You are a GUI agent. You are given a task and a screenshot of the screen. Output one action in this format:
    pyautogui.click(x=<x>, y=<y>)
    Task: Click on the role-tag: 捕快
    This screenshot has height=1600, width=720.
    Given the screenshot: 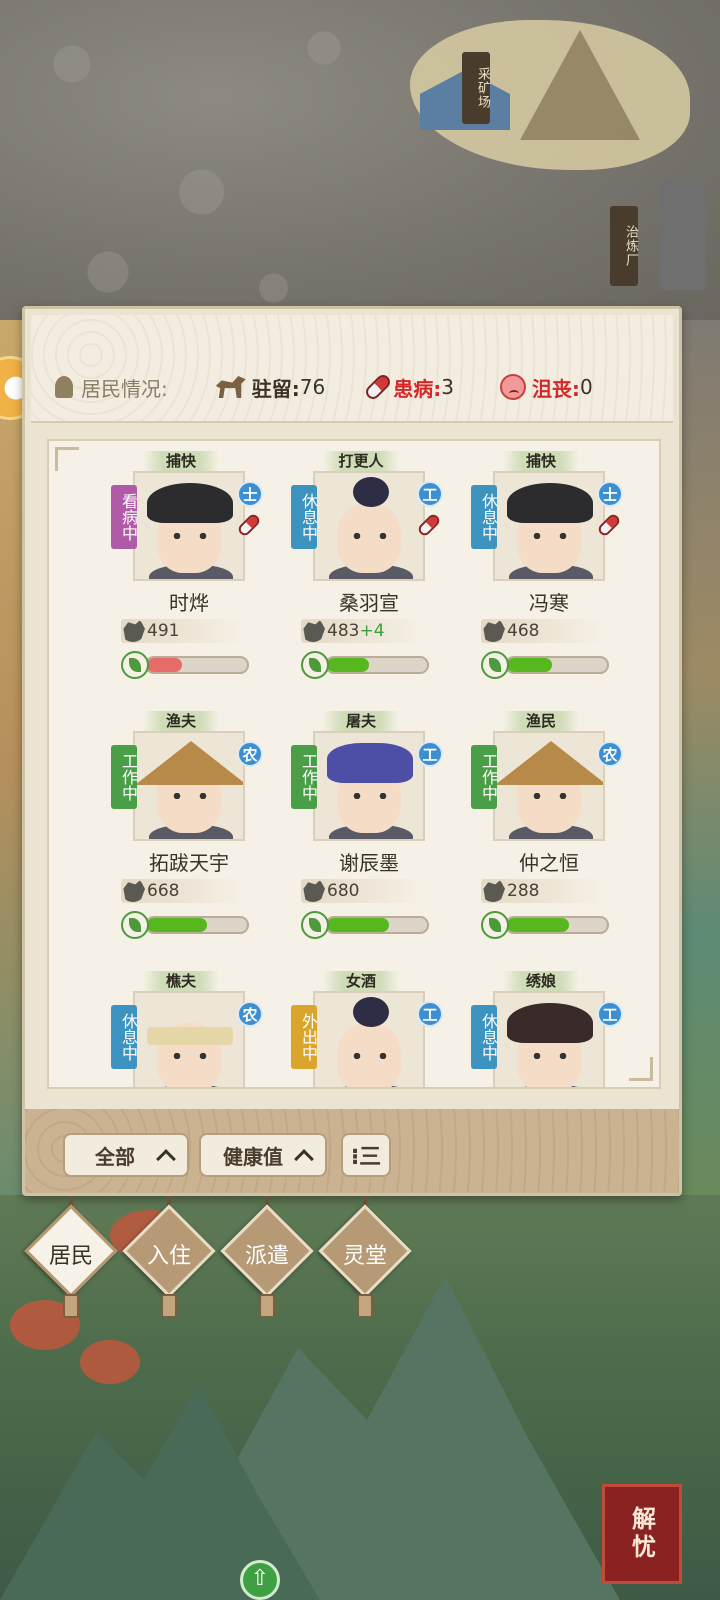 What is the action you would take?
    pyautogui.click(x=181, y=461)
    